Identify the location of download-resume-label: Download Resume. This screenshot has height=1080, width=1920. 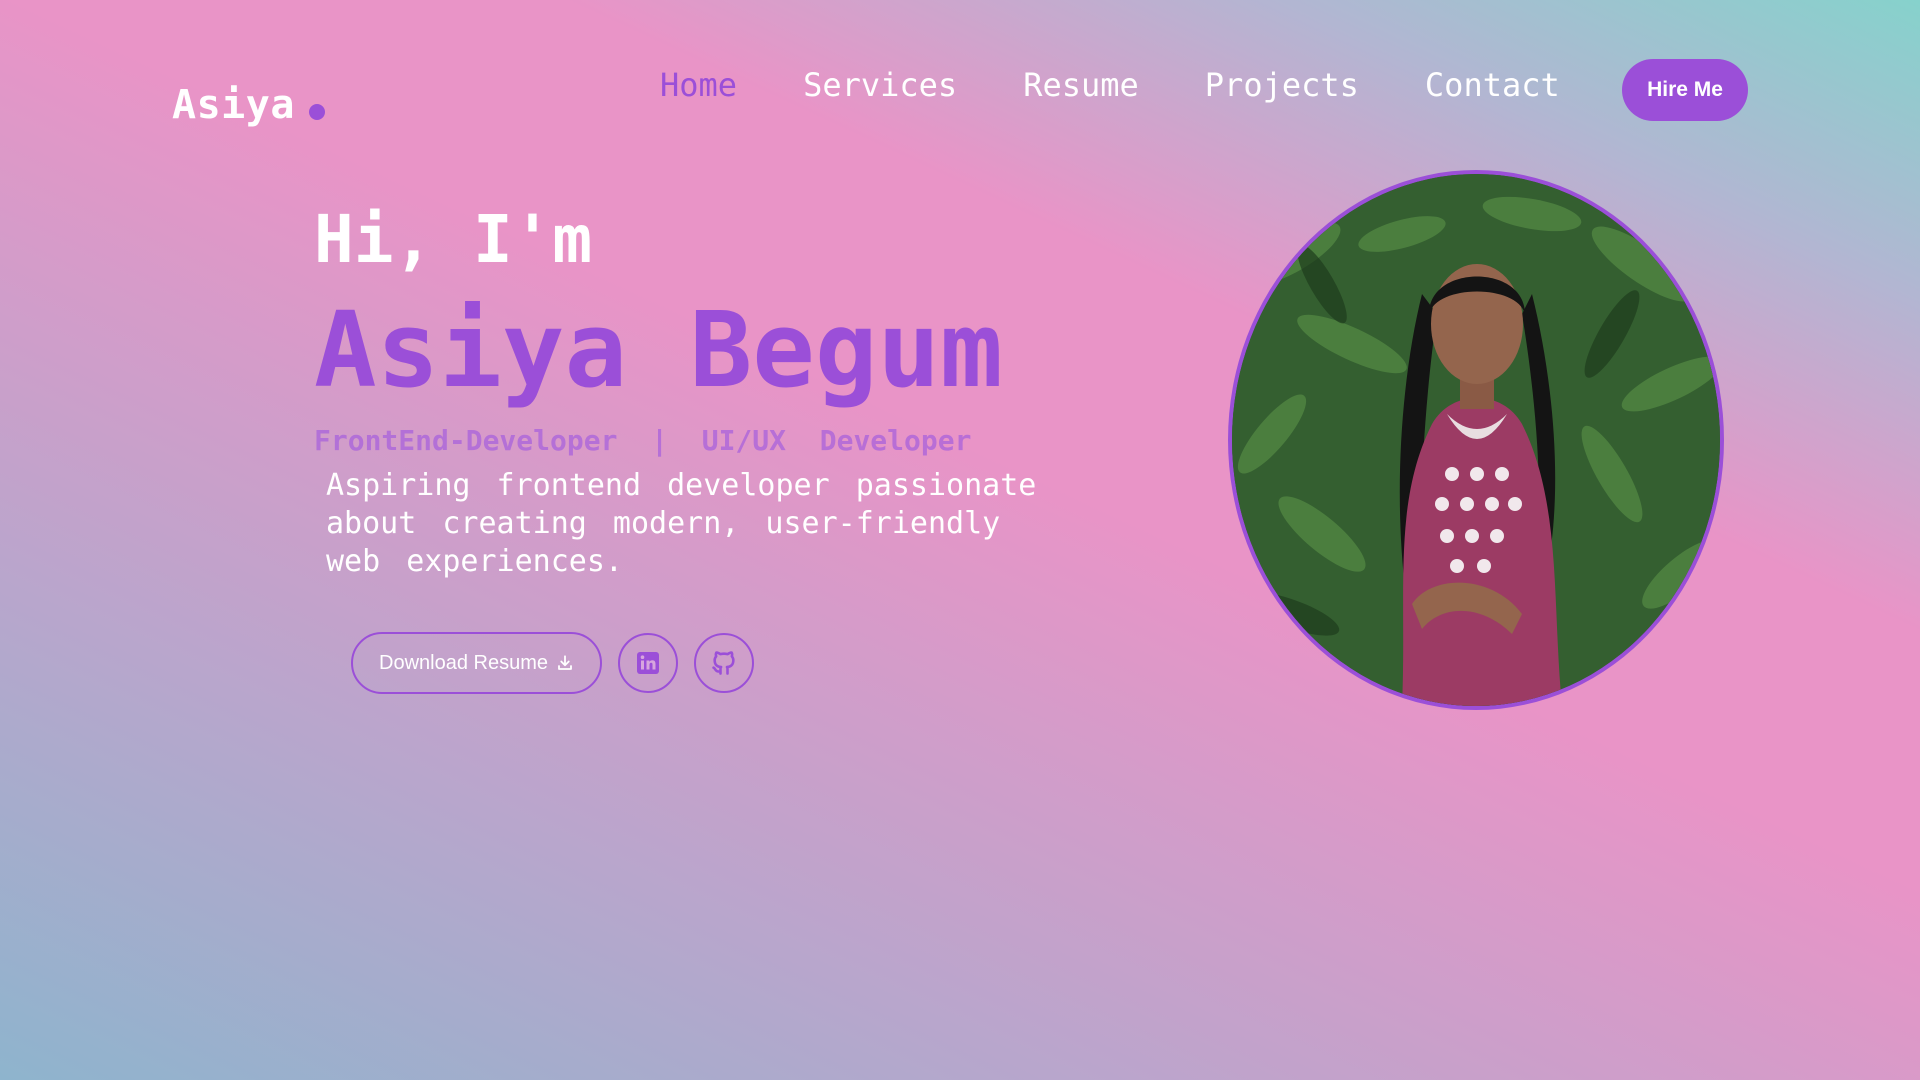
(463, 662).